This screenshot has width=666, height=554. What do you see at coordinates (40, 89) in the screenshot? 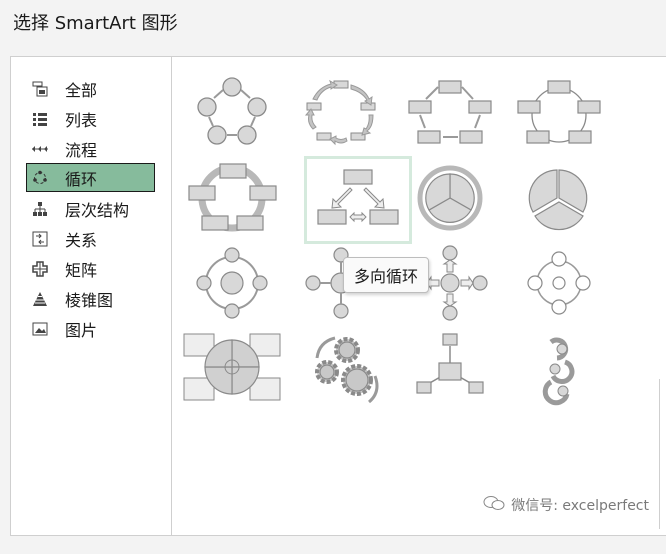
I see `all-icon` at bounding box center [40, 89].